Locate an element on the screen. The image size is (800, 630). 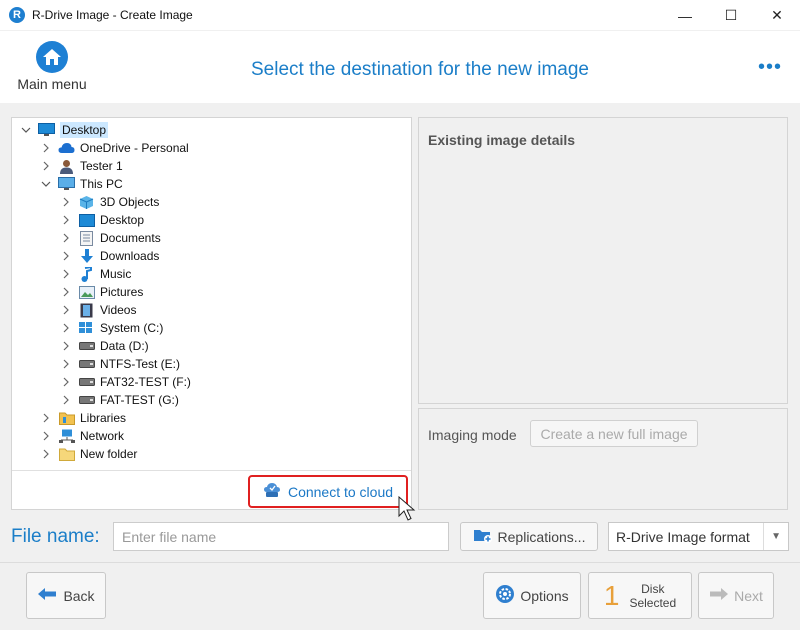
tree-item: Libraries is located at coordinates (211, 418).